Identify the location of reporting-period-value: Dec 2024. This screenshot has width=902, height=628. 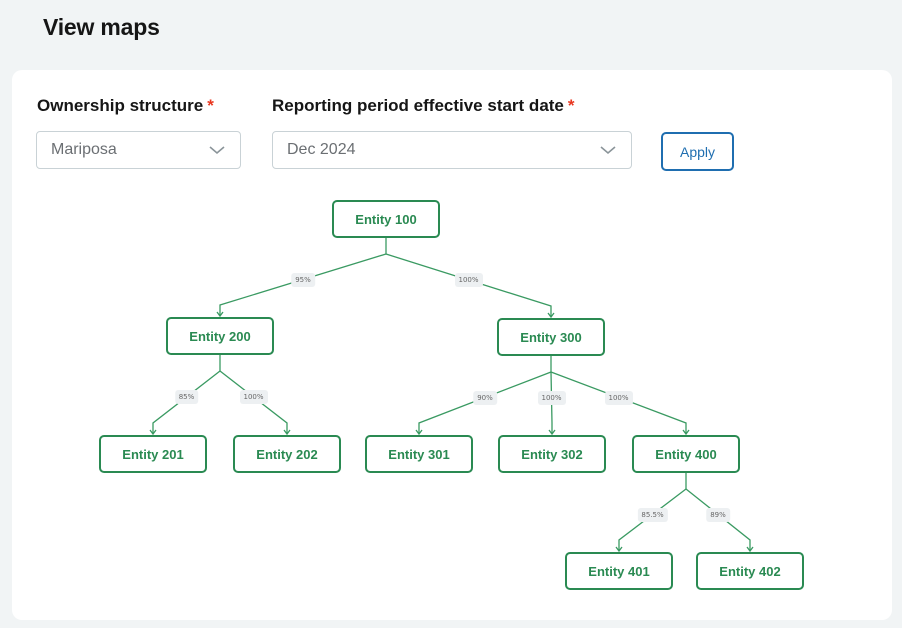
(321, 149).